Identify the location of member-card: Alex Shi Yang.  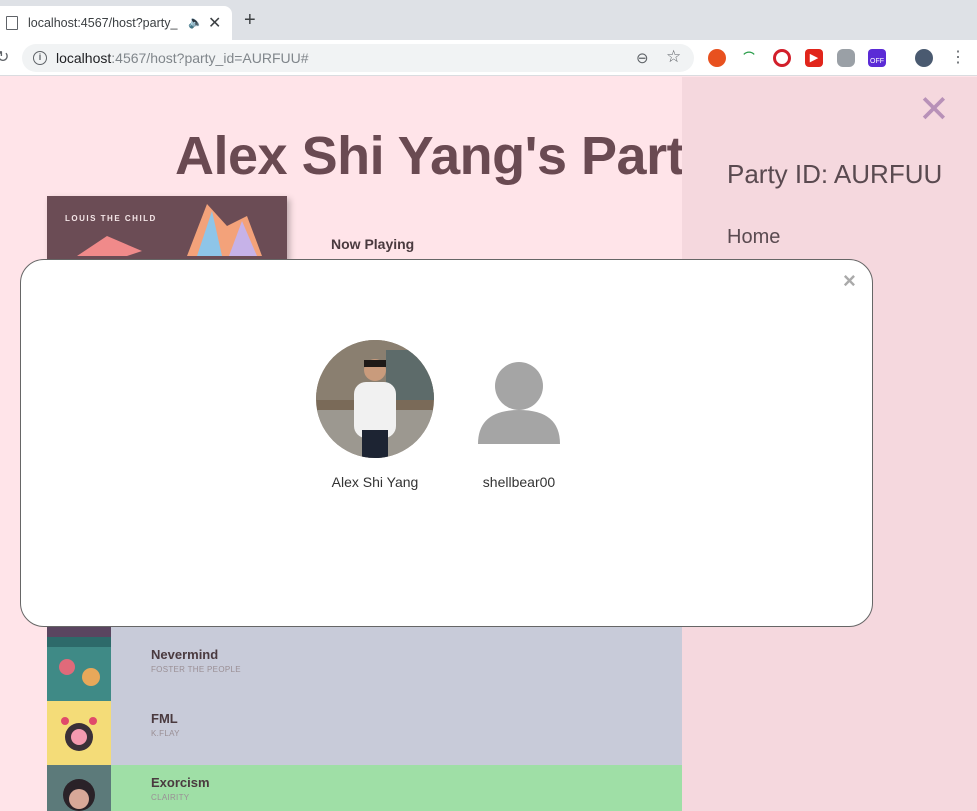
(375, 415).